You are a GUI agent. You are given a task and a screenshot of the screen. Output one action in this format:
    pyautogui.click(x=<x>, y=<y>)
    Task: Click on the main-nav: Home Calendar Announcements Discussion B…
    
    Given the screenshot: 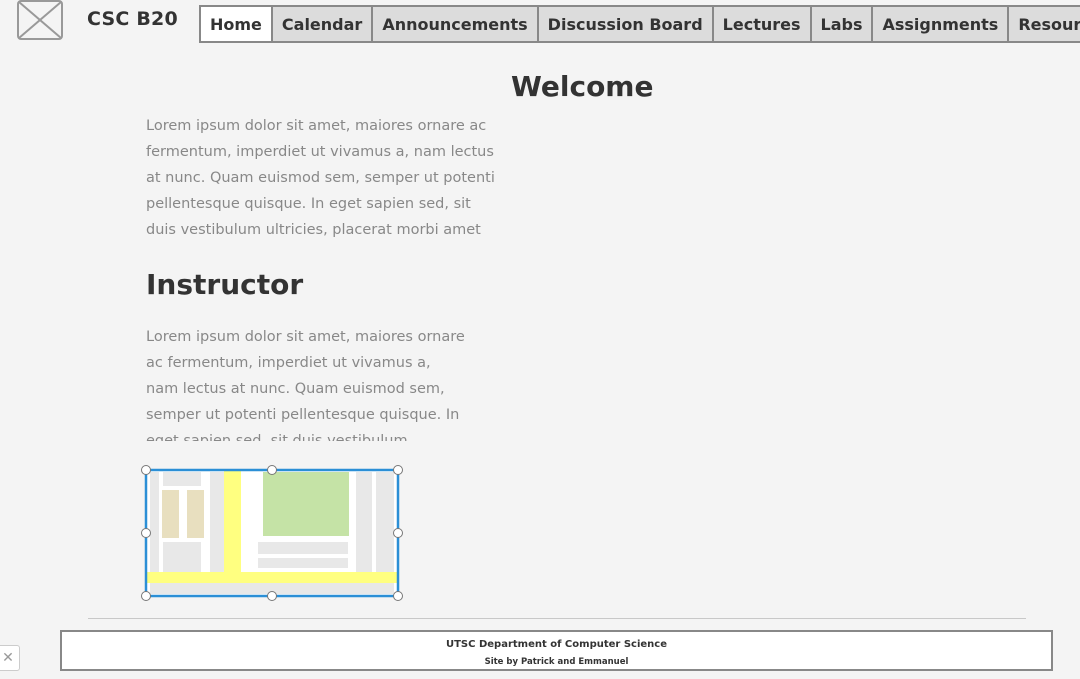 What is the action you would take?
    pyautogui.click(x=639, y=24)
    